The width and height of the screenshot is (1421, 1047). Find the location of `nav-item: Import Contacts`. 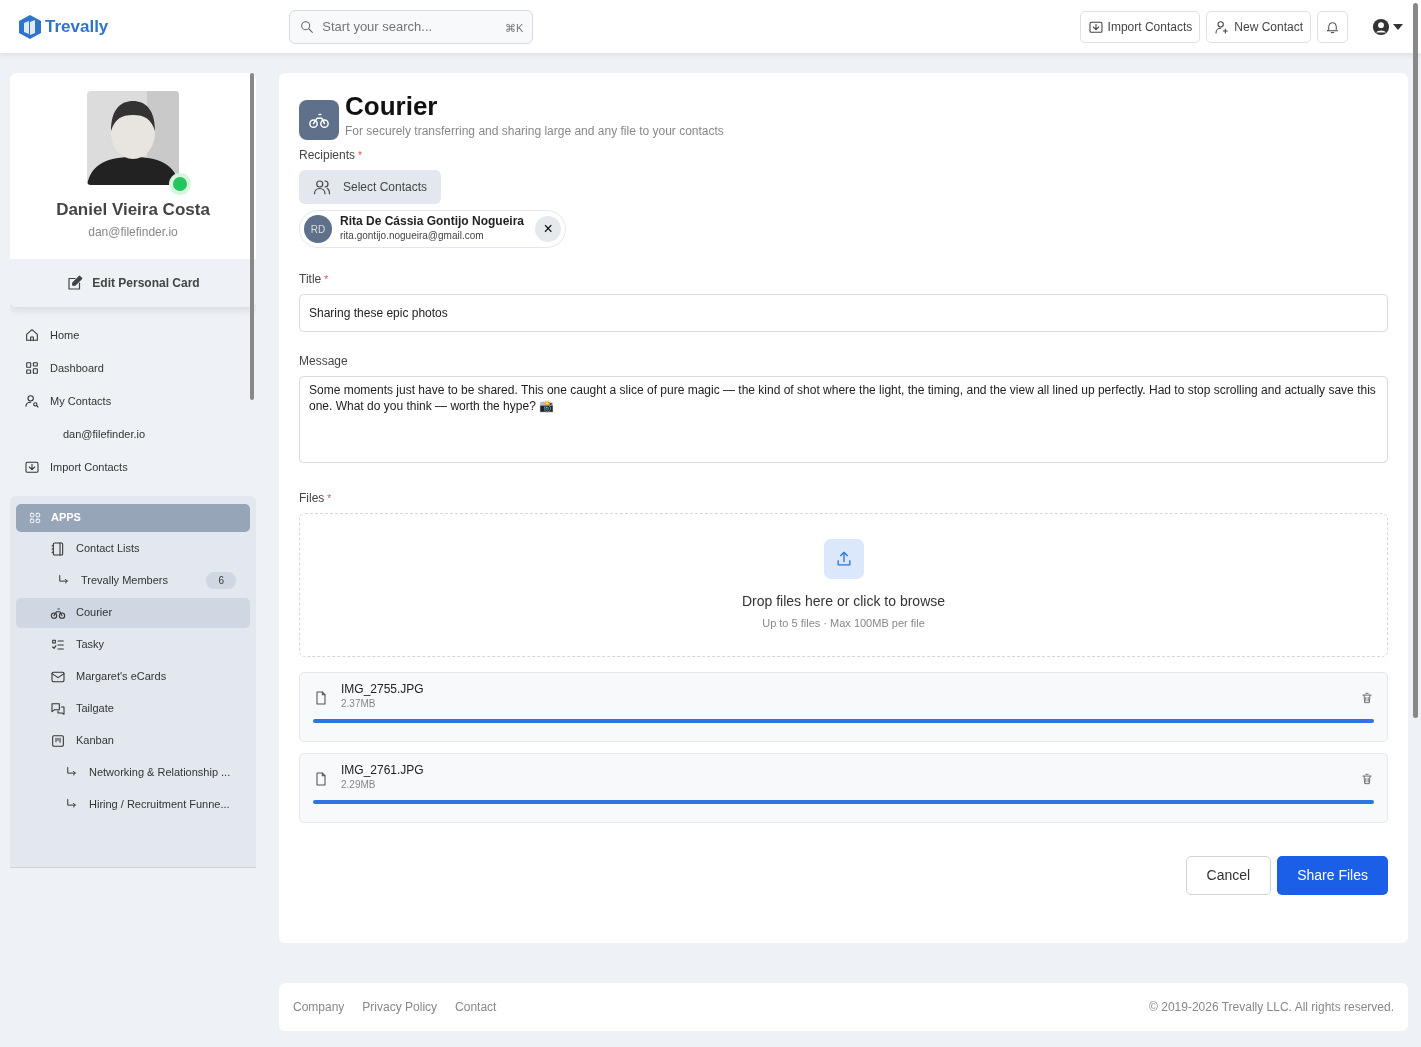

nav-item: Import Contacts is located at coordinates (133, 467).